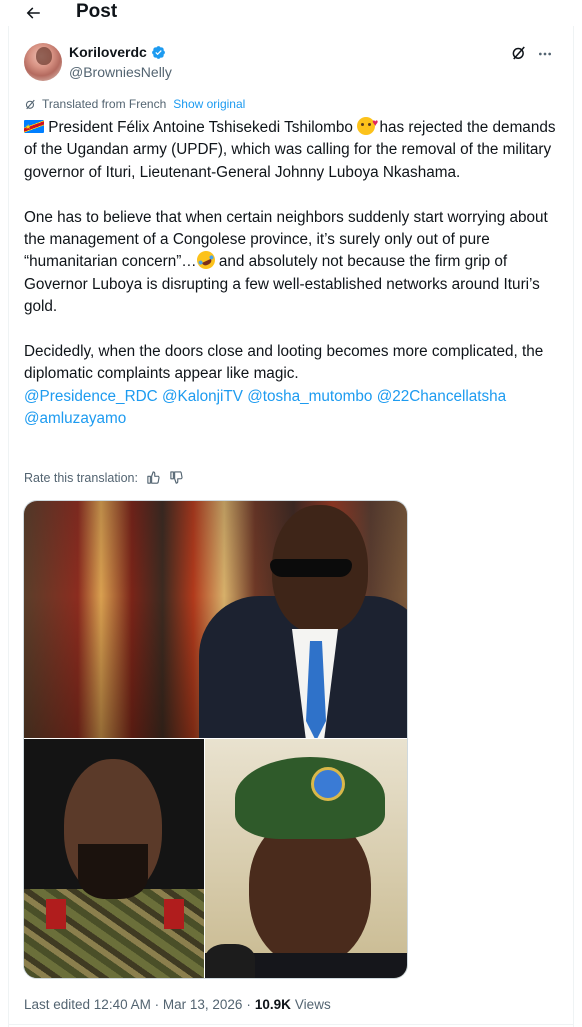 This screenshot has height=1027, width=582. What do you see at coordinates (75, 418) in the screenshot?
I see `mention-link: @amluzayamo` at bounding box center [75, 418].